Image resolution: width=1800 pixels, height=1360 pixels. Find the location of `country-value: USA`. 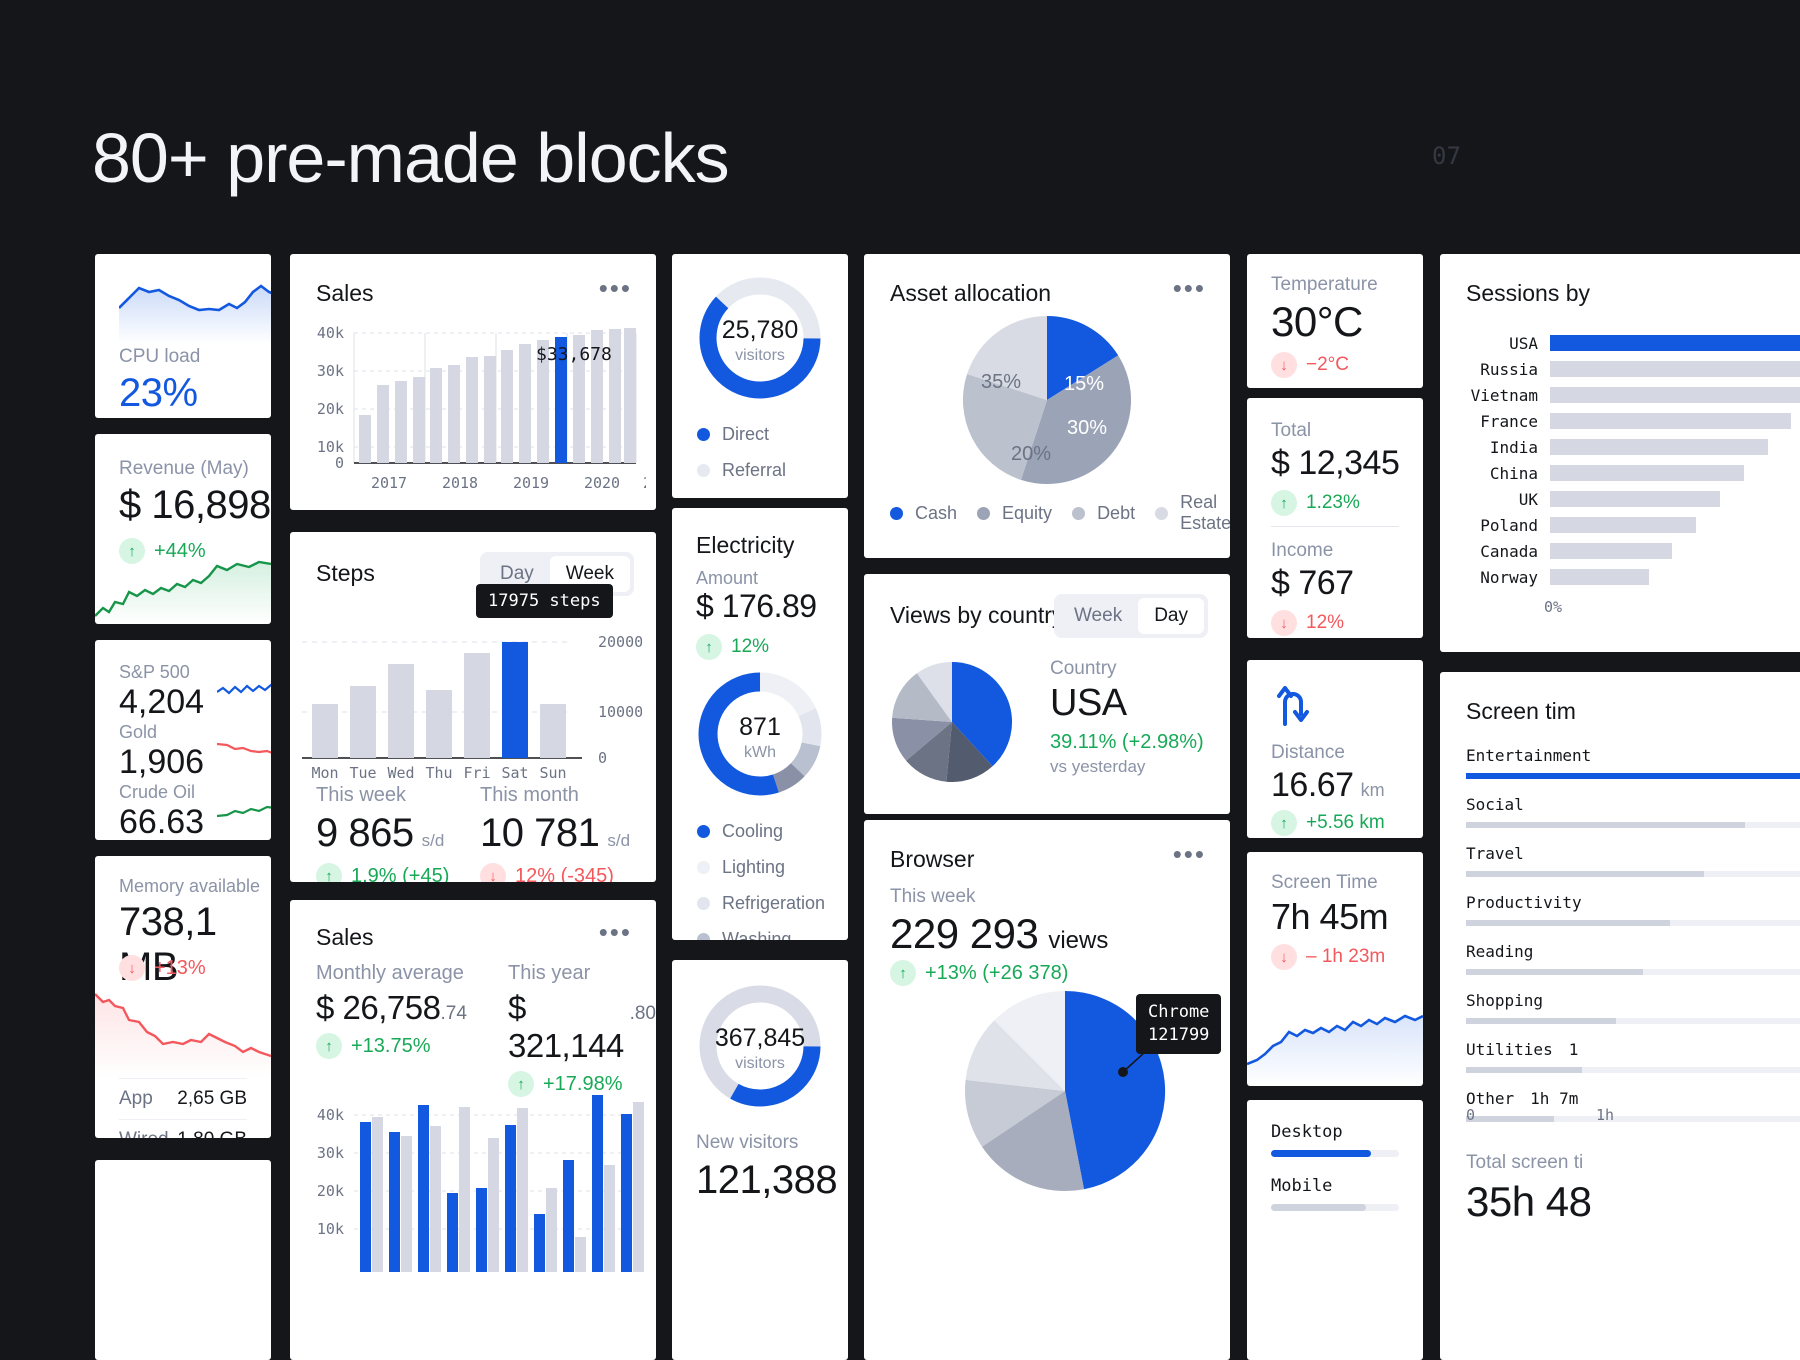

country-value: USA is located at coordinates (1088, 703).